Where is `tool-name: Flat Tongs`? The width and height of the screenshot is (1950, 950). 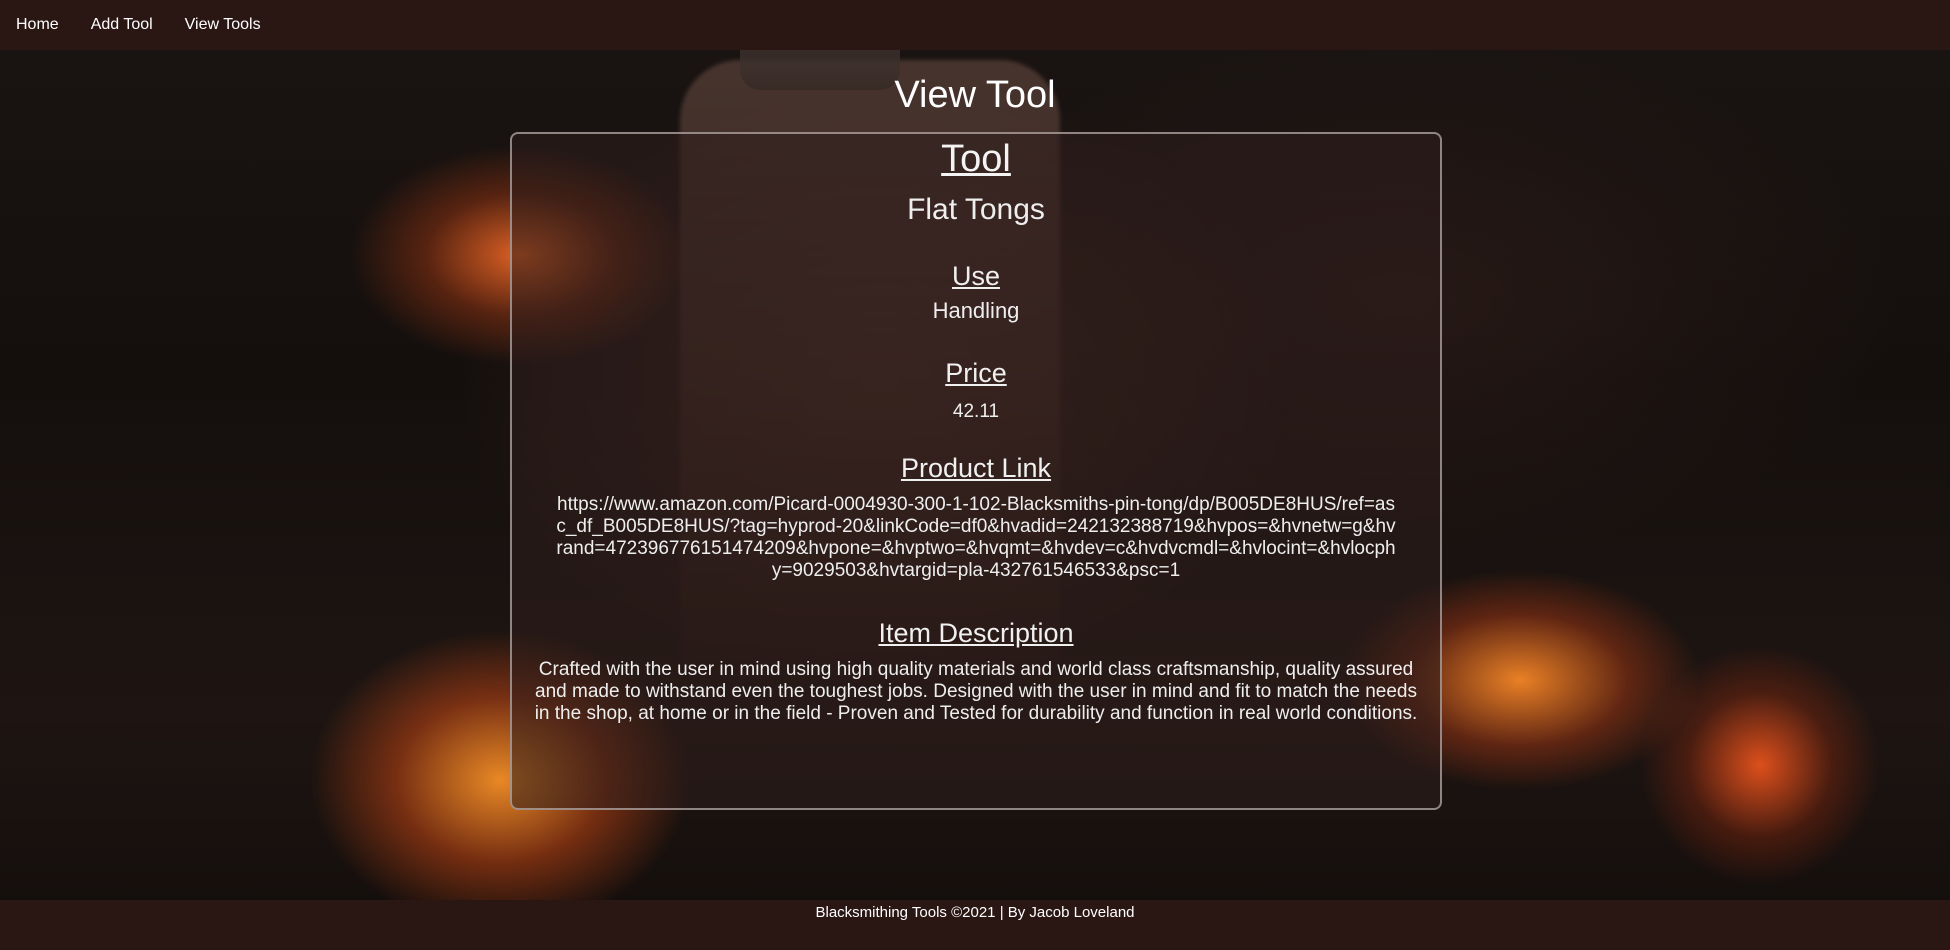
tool-name: Flat Tongs is located at coordinates (976, 209).